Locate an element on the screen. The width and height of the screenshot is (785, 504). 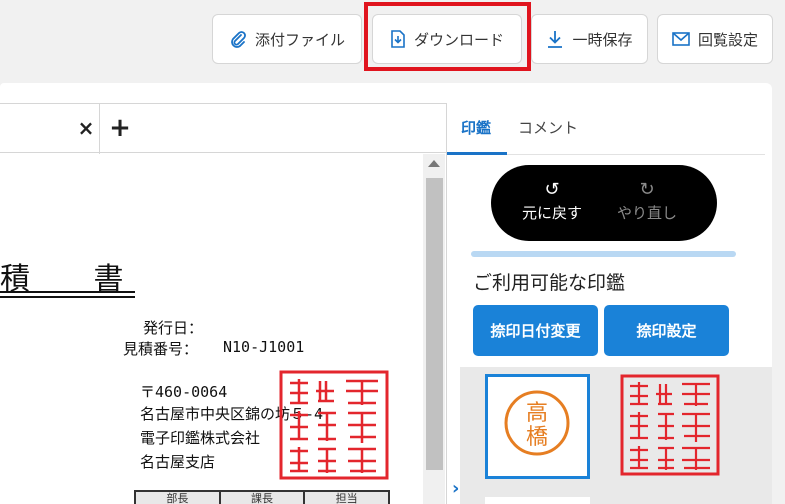
chevron-right-icon: › is located at coordinates (455, 488).